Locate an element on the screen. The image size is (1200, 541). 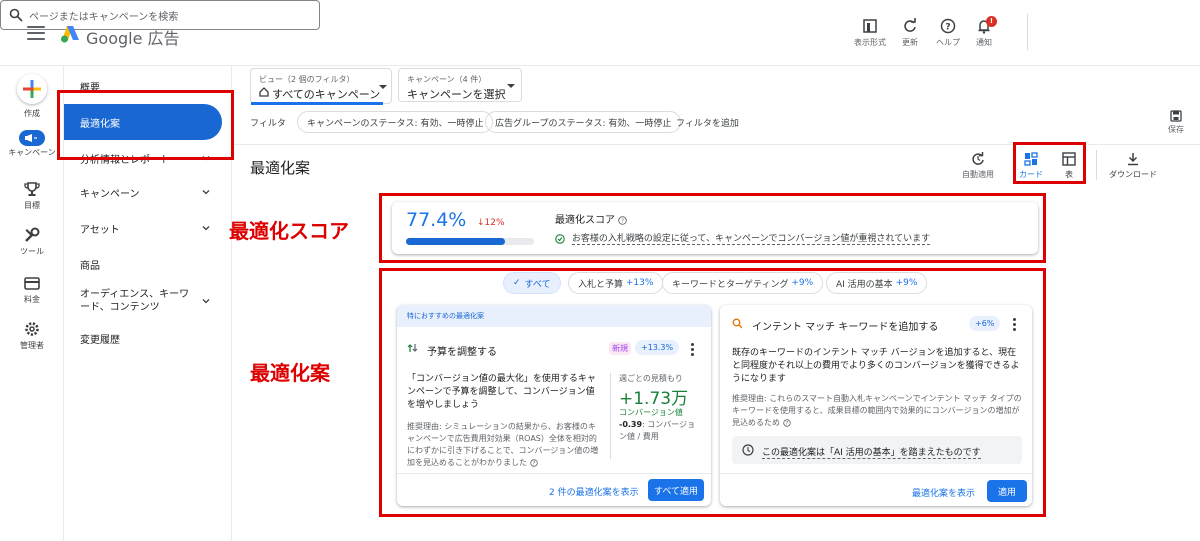
filter-chip-adgroup-status: 広告グループのステータス: 有効、一時停止 is located at coordinates (583, 122).